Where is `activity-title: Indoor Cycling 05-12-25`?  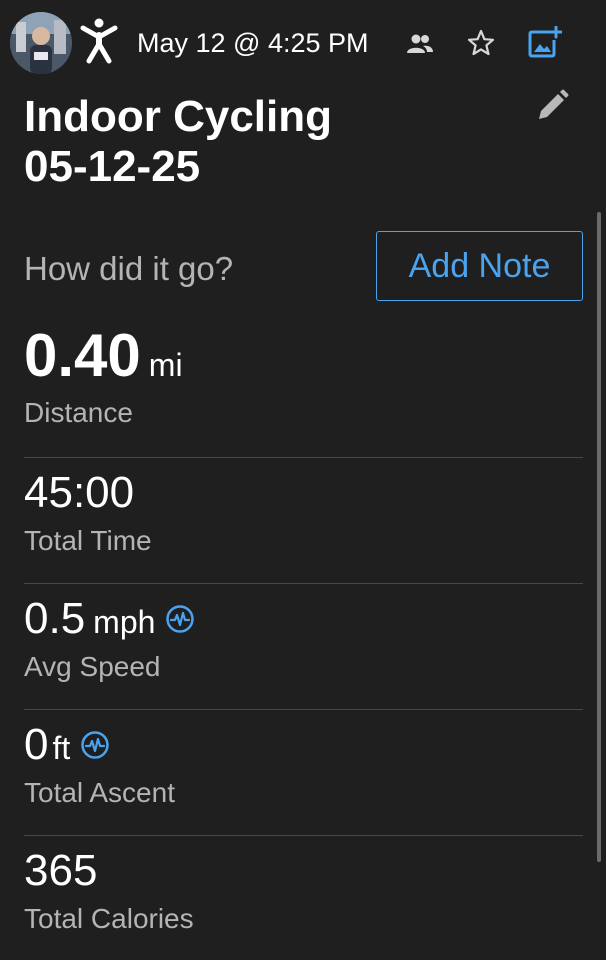 activity-title: Indoor Cycling 05-12-25 is located at coordinates (178, 142).